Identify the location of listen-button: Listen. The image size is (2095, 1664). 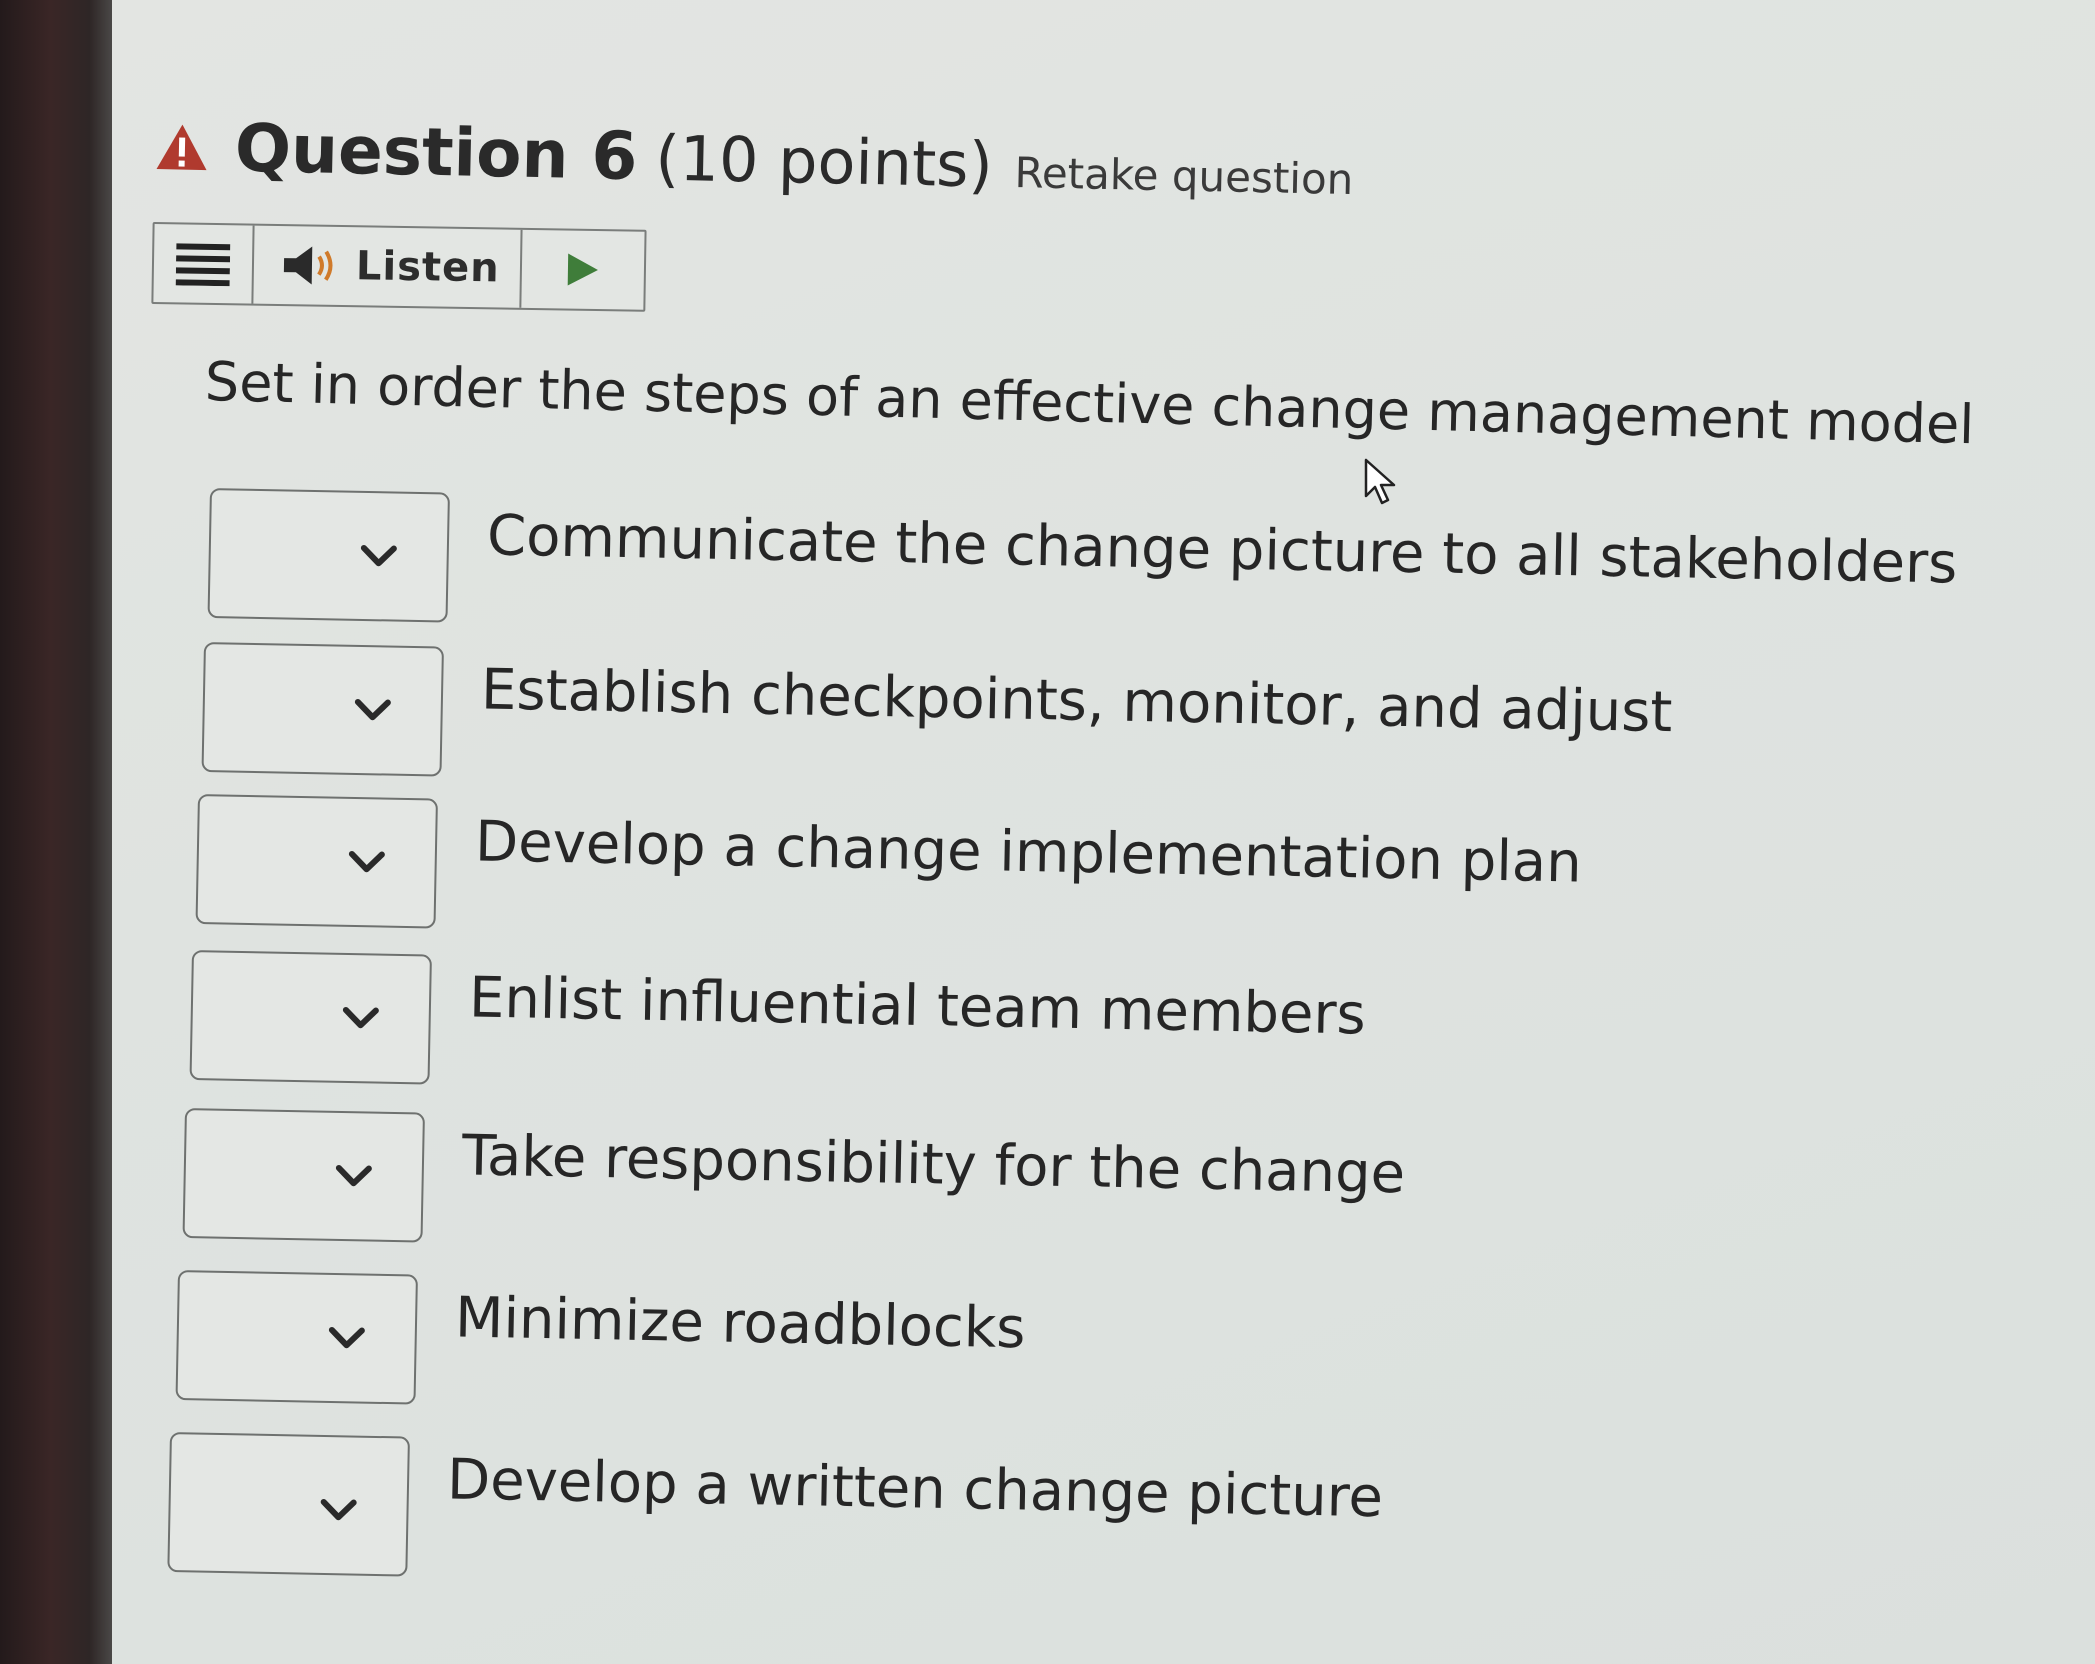
(388, 266).